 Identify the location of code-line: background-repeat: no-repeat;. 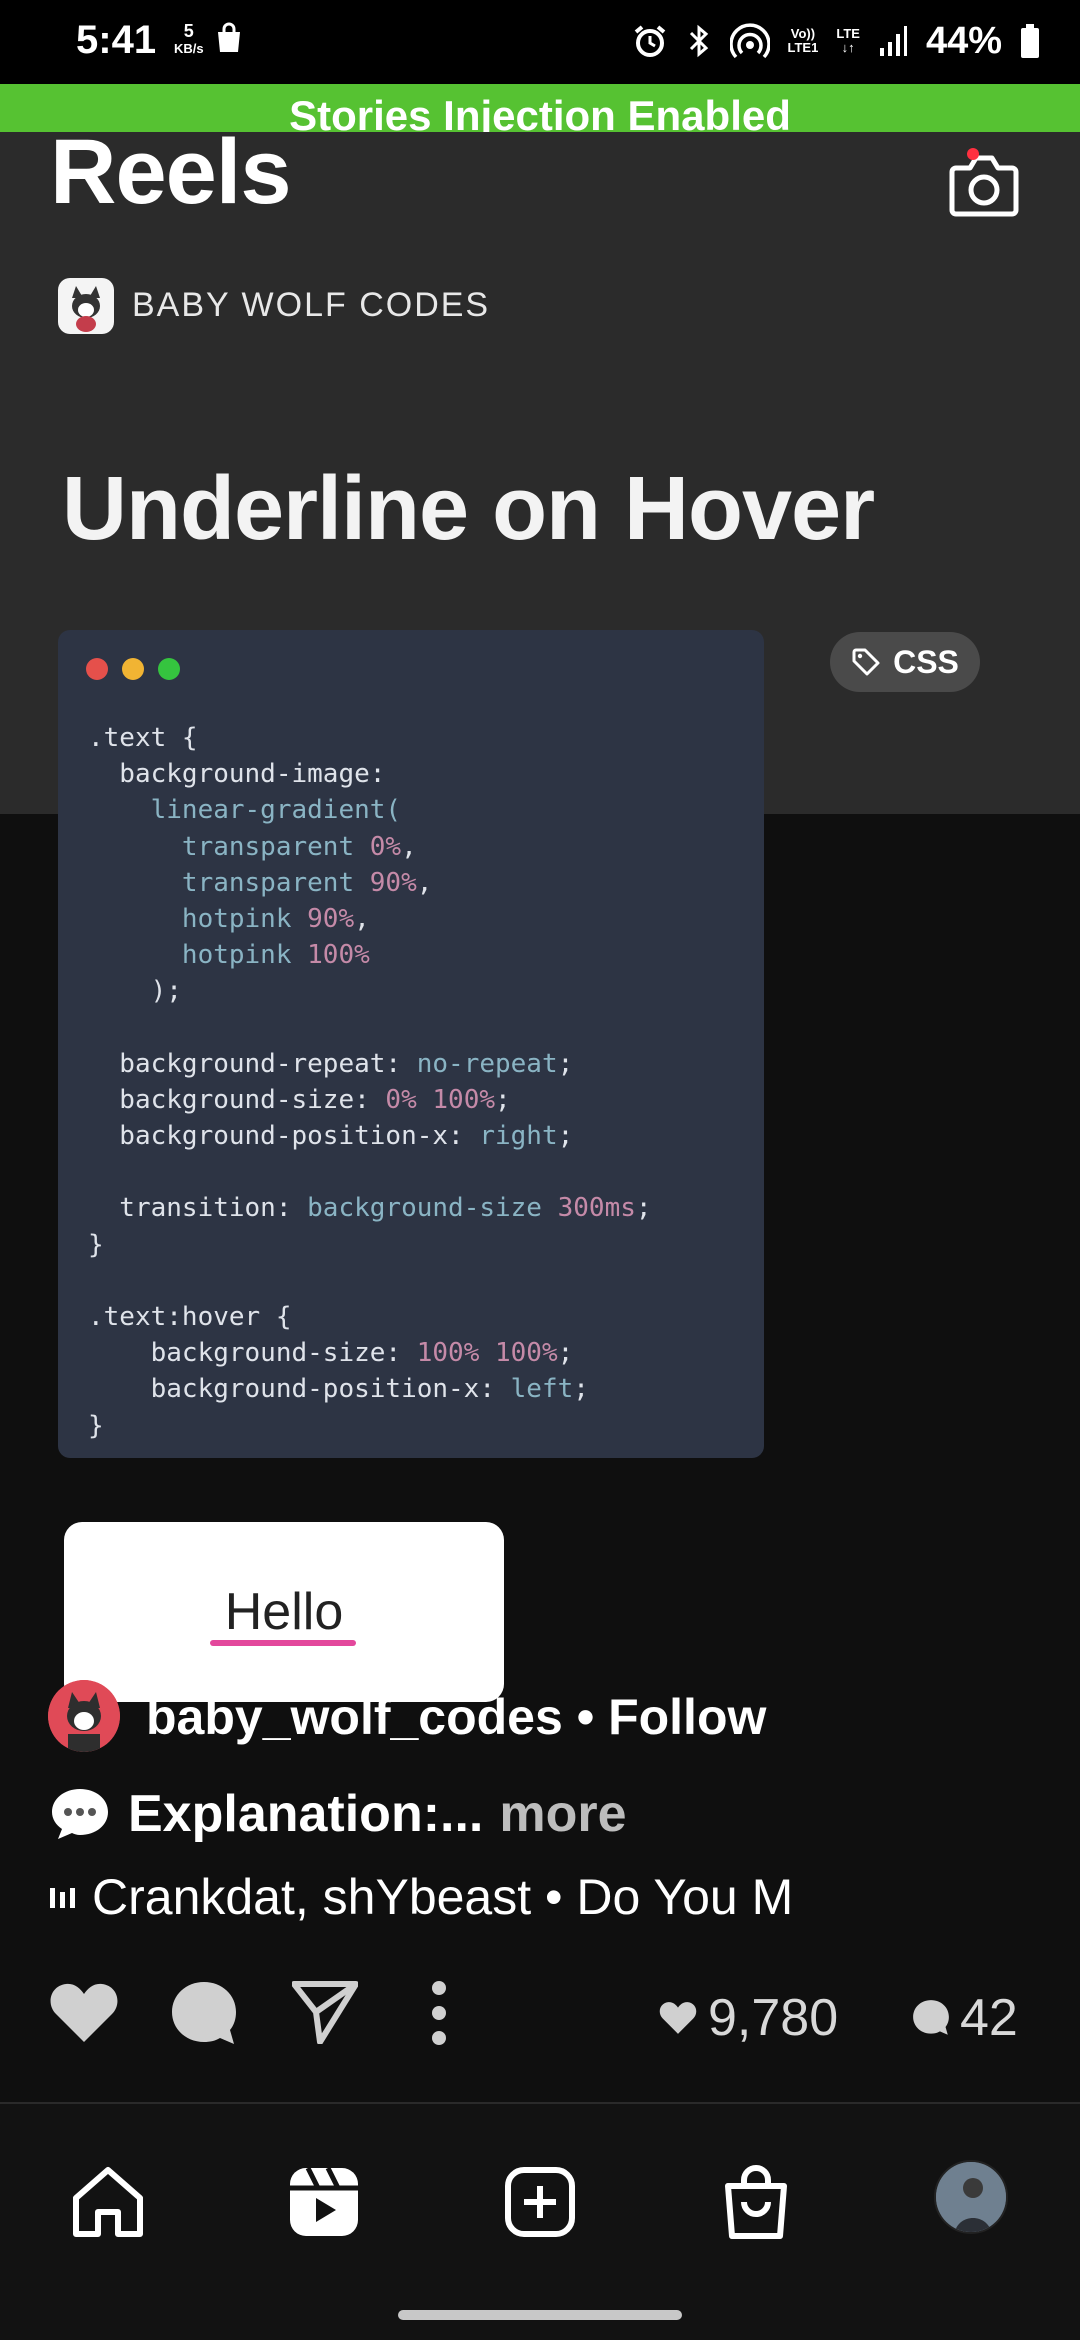
(370, 1064).